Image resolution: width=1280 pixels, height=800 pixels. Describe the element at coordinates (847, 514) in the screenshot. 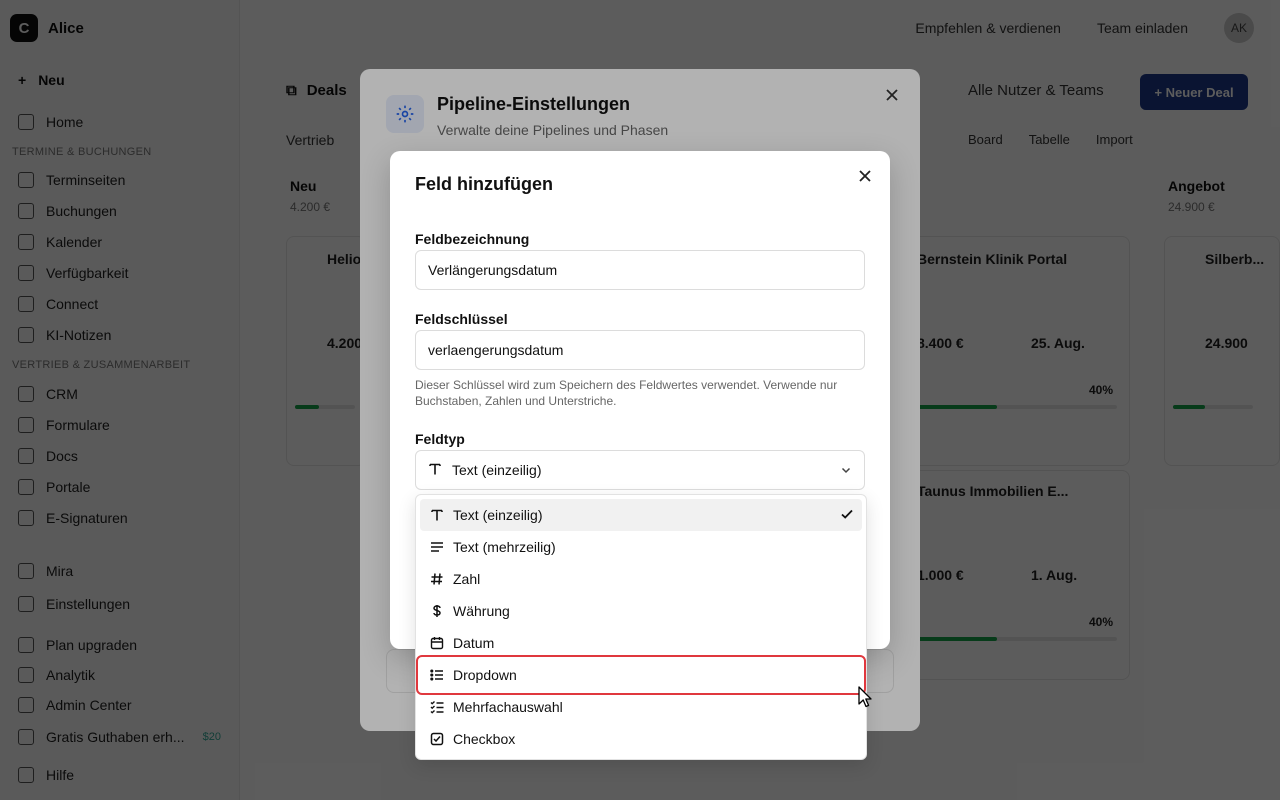

I see `check-icon` at that location.